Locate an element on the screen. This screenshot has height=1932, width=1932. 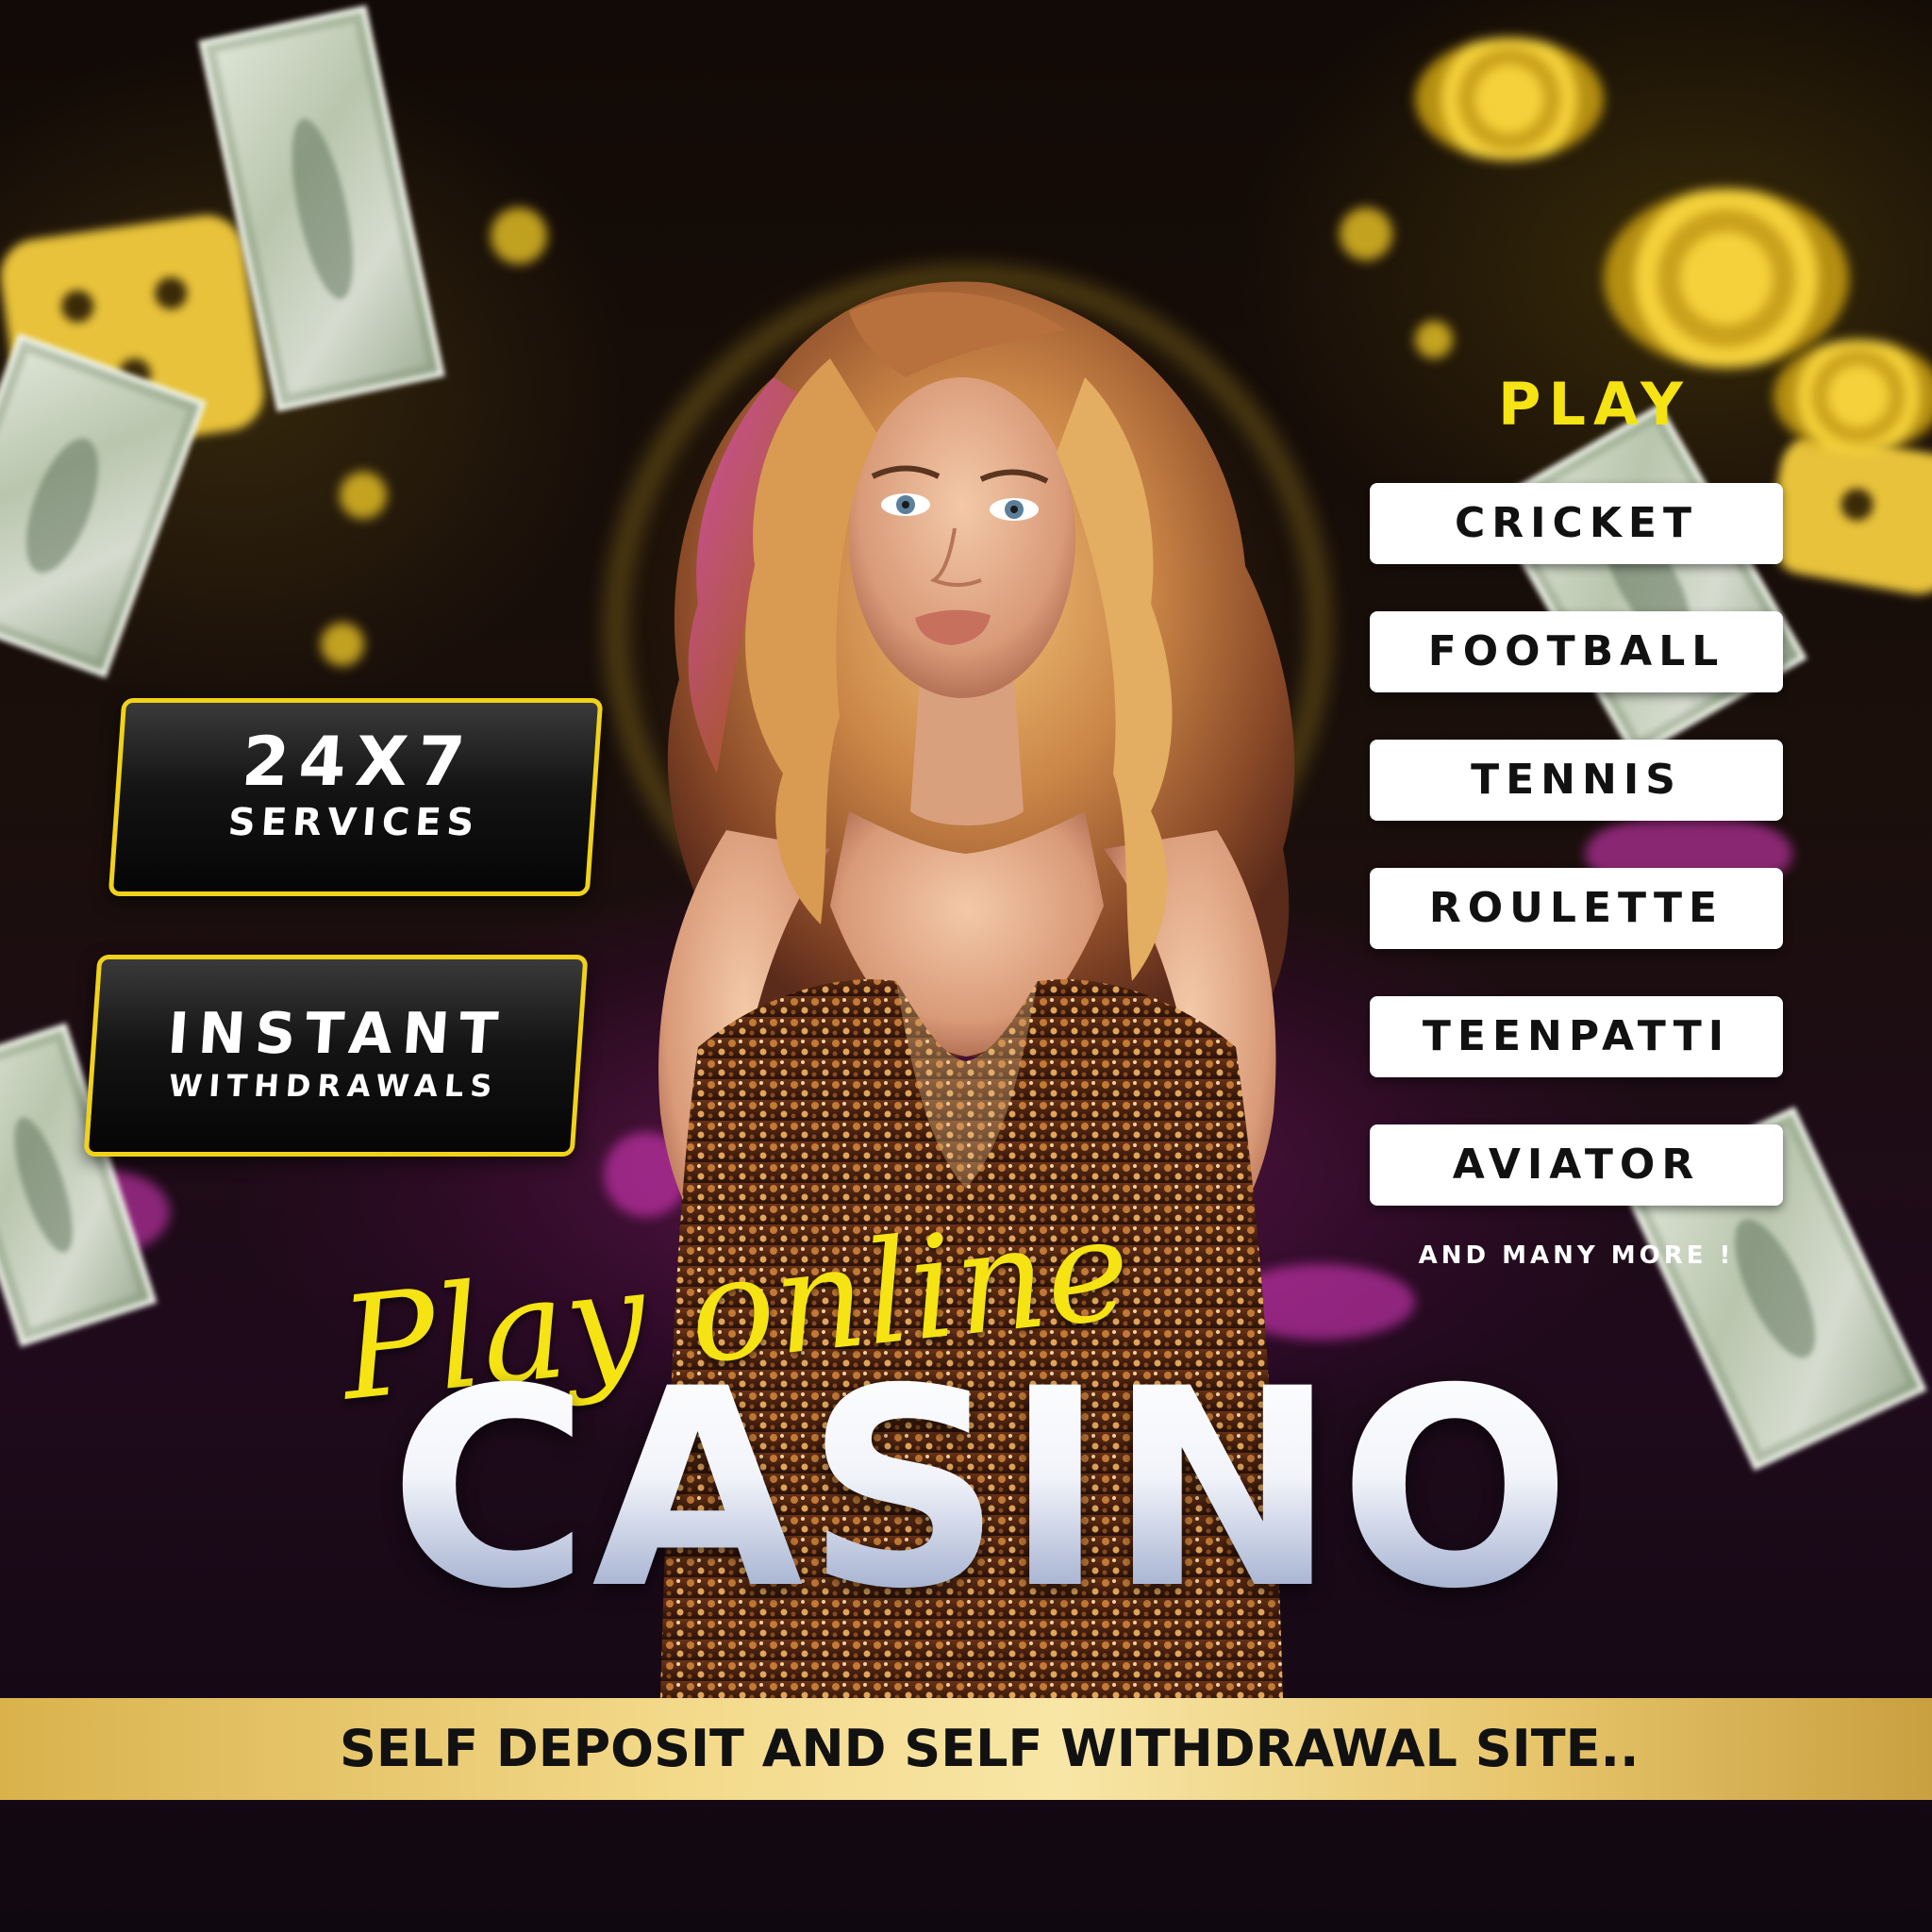
game-item-aviator: AVIATOR is located at coordinates (1576, 1165).